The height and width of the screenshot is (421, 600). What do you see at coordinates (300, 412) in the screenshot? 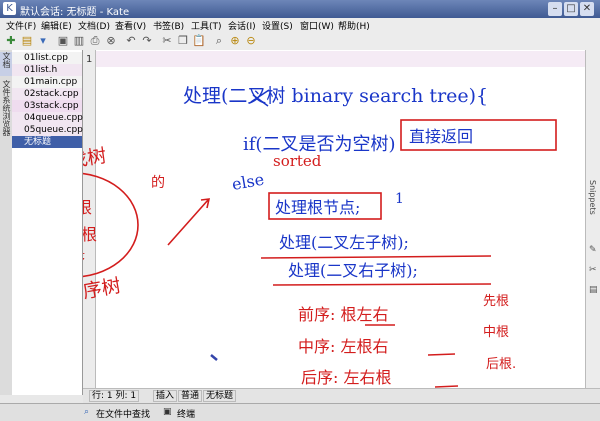
I see `bottom-toolbar: ⌕ 在文件中查找 ▣ 终端` at bounding box center [300, 412].